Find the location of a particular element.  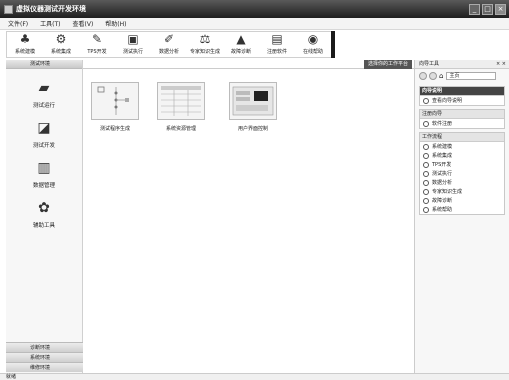

task-item: 专家知识生成 is located at coordinates (462, 191).